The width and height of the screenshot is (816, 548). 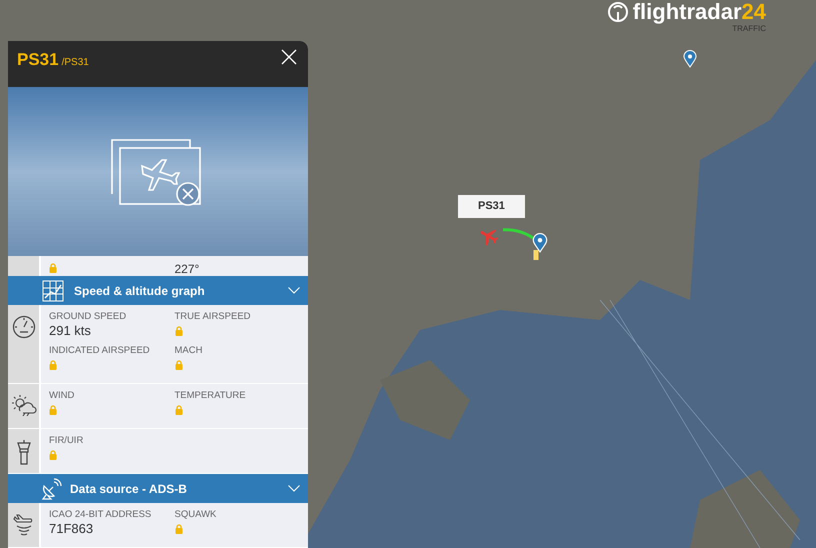 What do you see at coordinates (66, 441) in the screenshot?
I see `field-label: FIR/UIR` at bounding box center [66, 441].